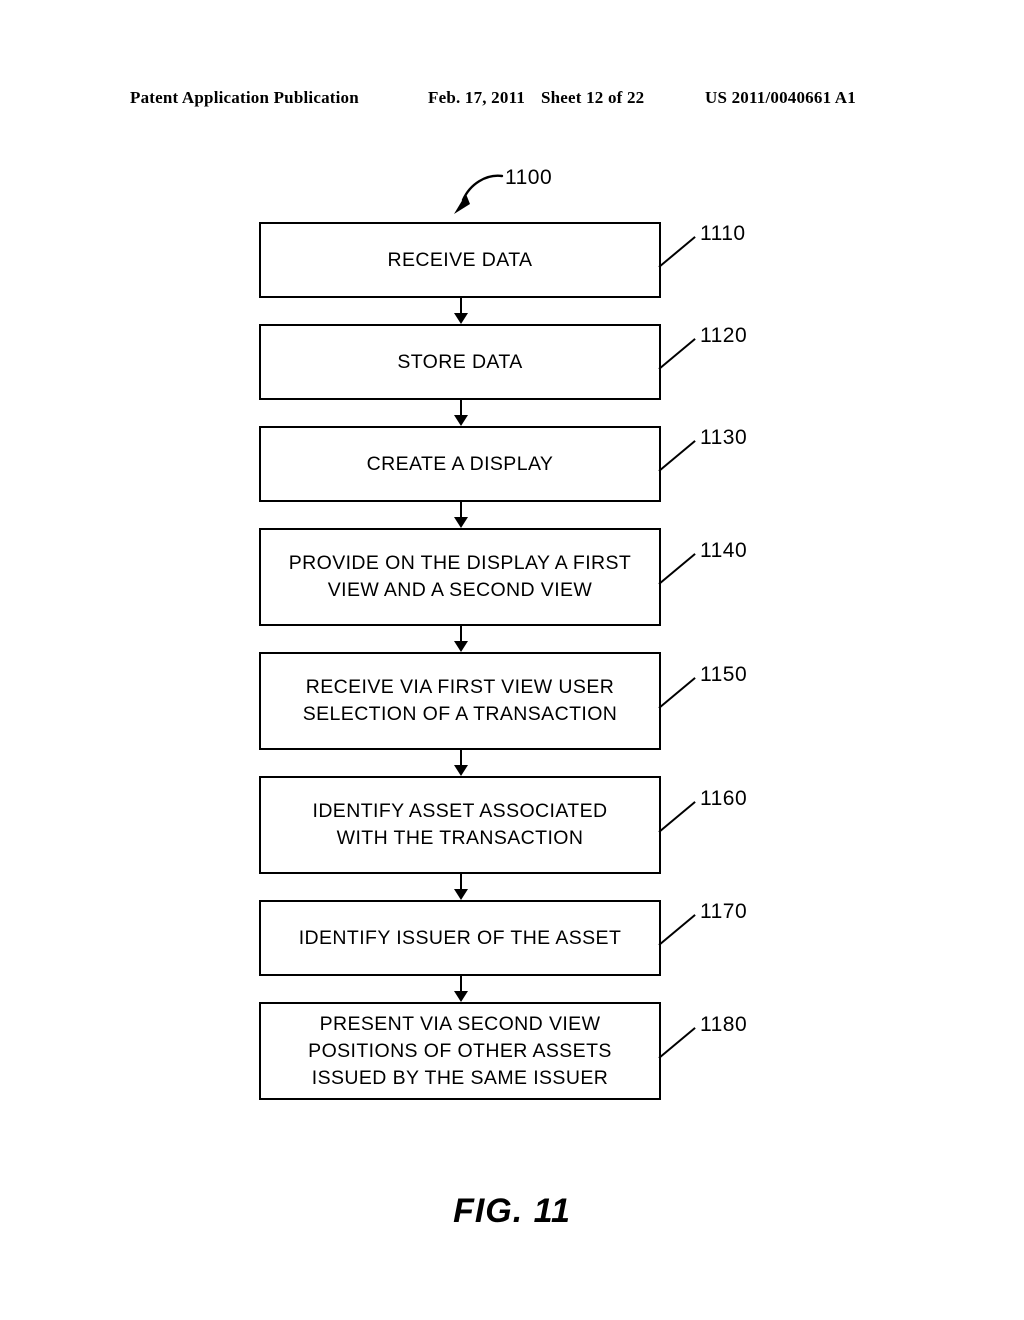 The width and height of the screenshot is (1024, 1320). What do you see at coordinates (529, 177) in the screenshot?
I see `diagram-reference-1100-label: 1100` at bounding box center [529, 177].